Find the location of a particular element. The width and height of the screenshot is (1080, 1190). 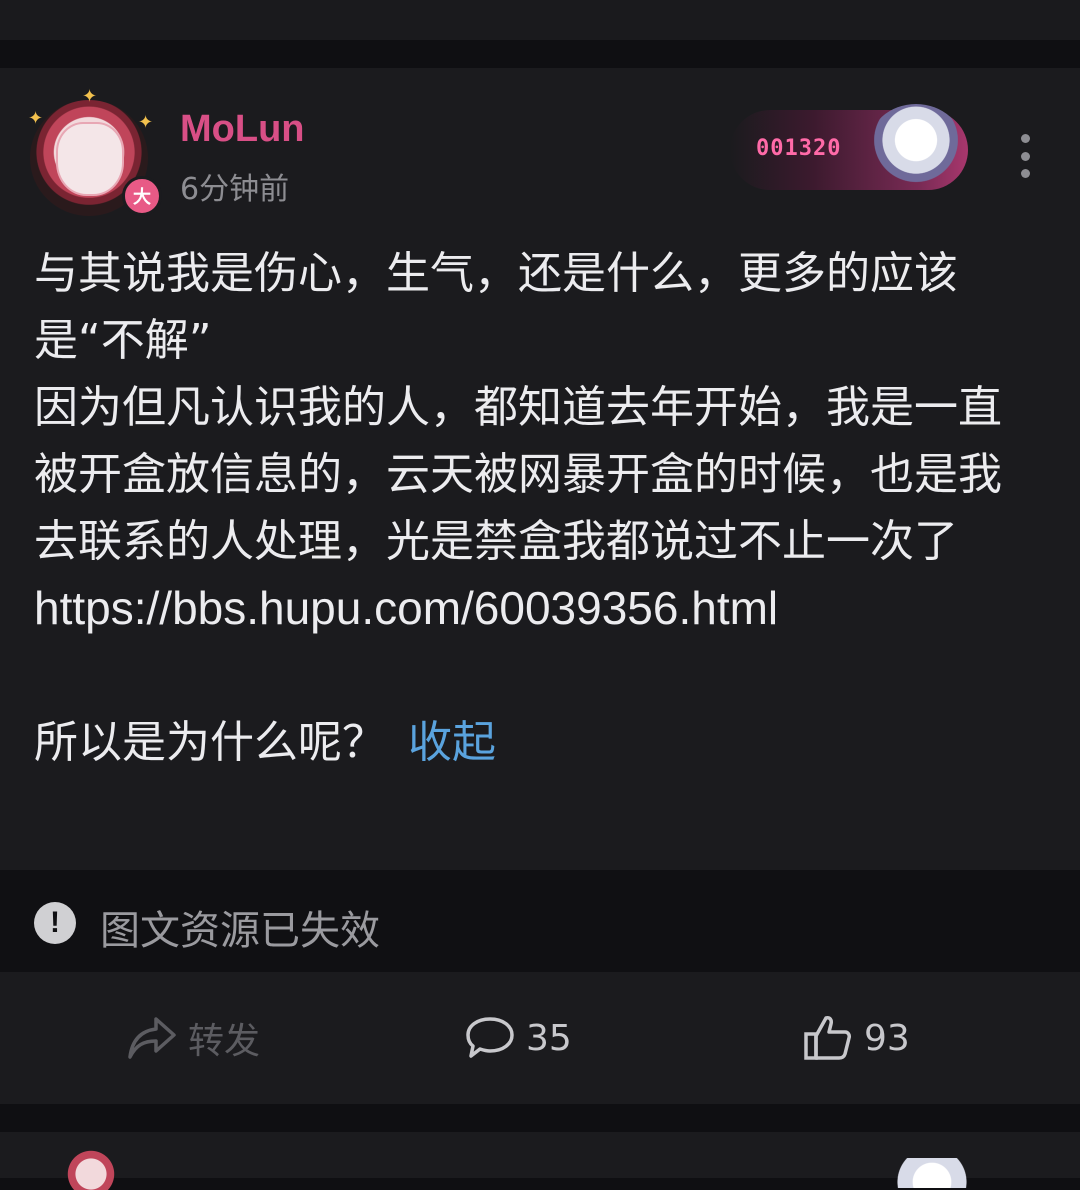

post-question-line: 所以是为什么呢？ 收起 is located at coordinates (534, 742).